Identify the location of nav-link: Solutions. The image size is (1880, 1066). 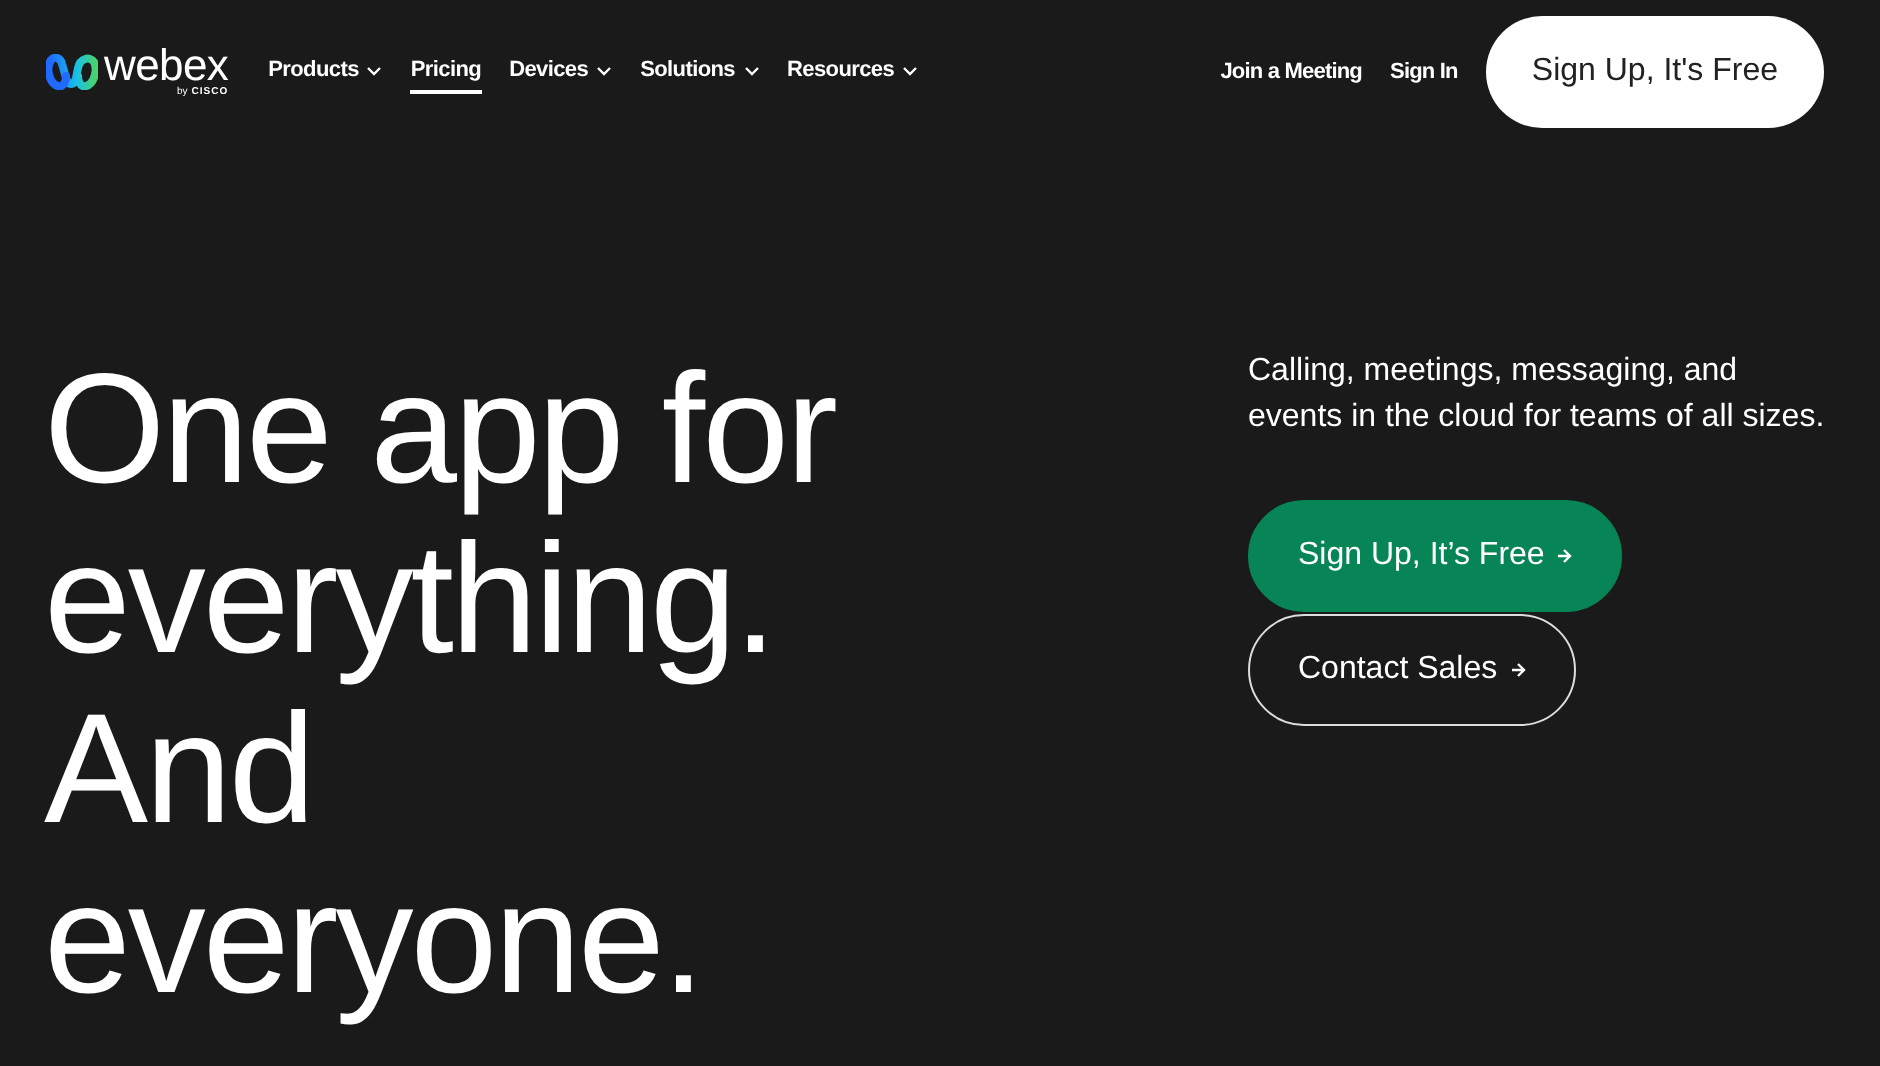
(699, 72).